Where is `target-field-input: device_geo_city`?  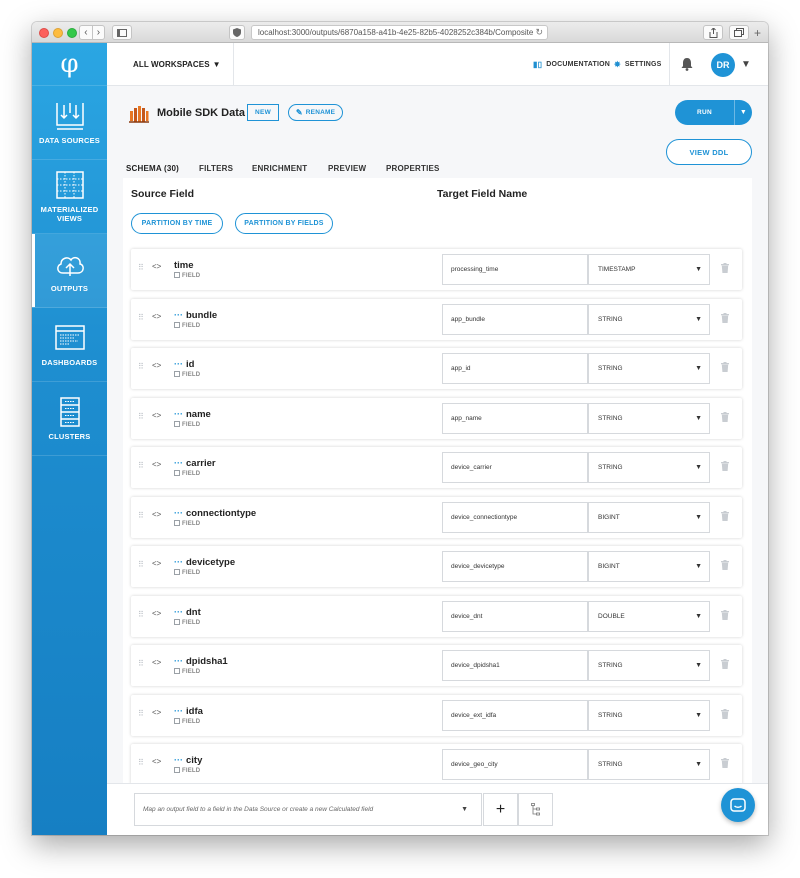 target-field-input: device_geo_city is located at coordinates (515, 764).